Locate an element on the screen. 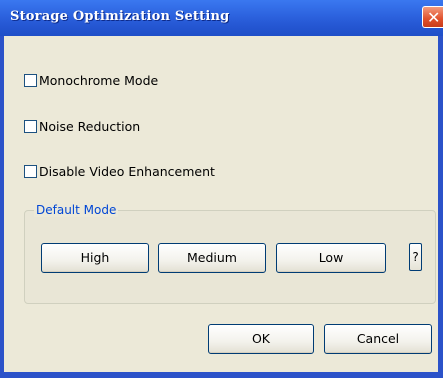 The height and width of the screenshot is (378, 443). cancel-button: Cancel is located at coordinates (378, 339).